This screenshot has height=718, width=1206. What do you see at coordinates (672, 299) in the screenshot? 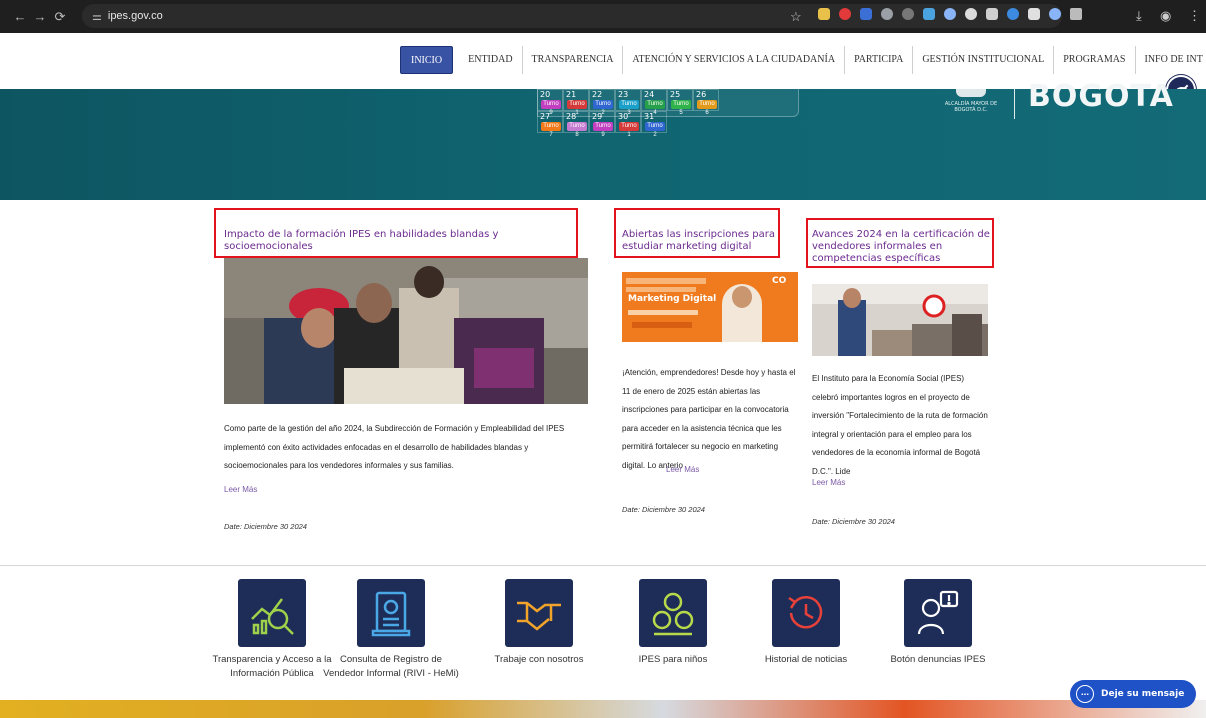
I see `promo-heading: Marketing Digital` at bounding box center [672, 299].